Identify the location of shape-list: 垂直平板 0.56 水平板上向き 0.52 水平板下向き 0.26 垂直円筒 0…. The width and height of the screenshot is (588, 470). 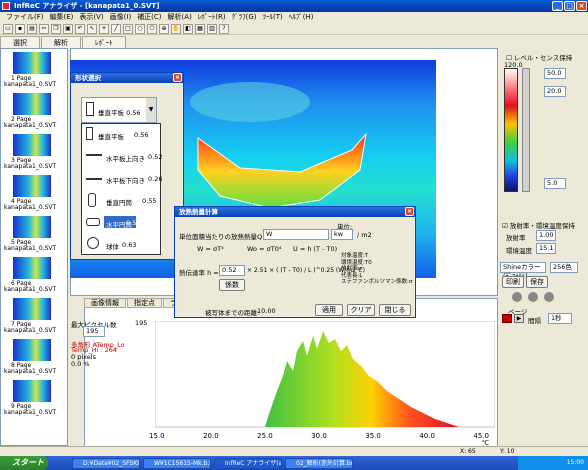
(121, 189).